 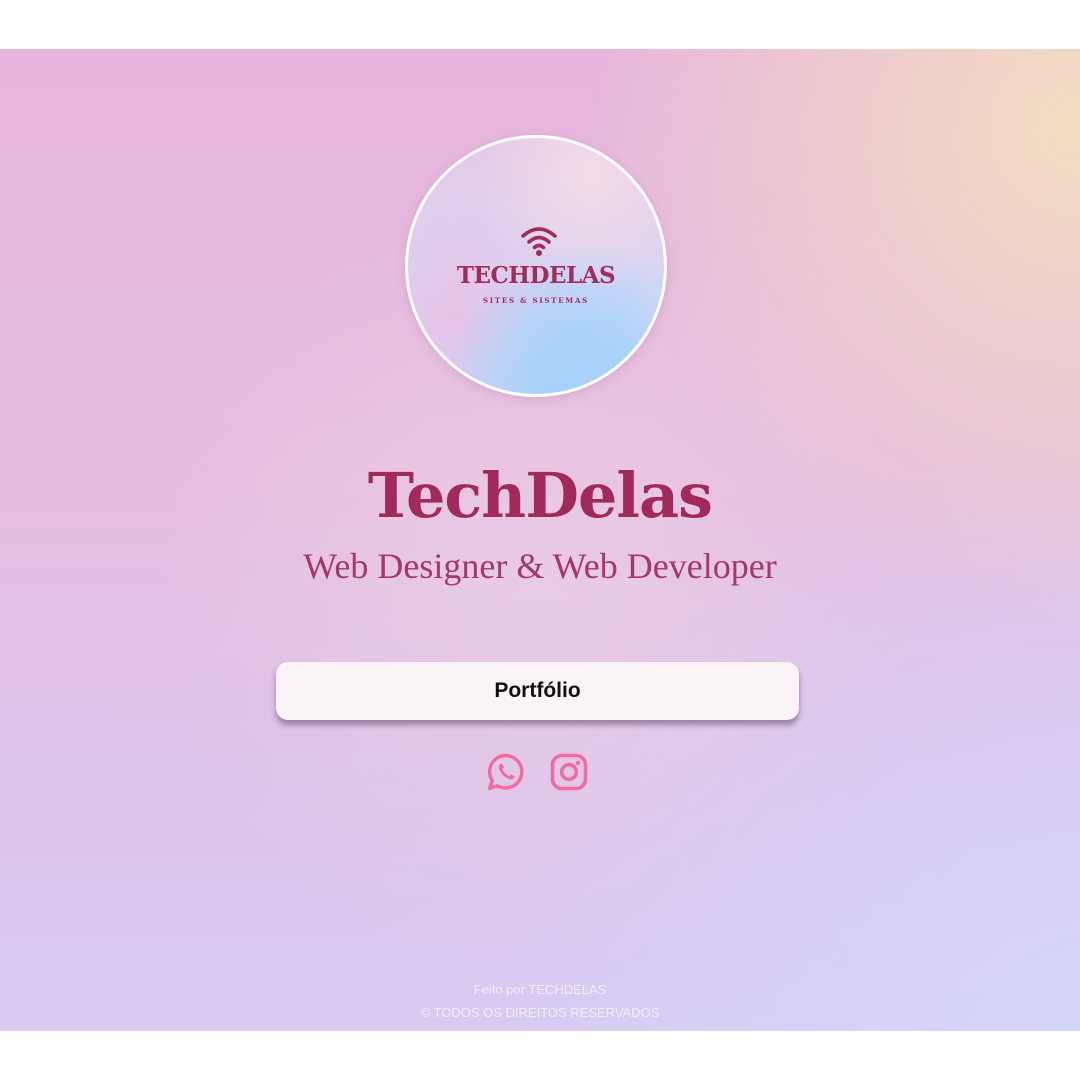 I want to click on logo-tagline: SITES & SISTEMAS, so click(x=536, y=300).